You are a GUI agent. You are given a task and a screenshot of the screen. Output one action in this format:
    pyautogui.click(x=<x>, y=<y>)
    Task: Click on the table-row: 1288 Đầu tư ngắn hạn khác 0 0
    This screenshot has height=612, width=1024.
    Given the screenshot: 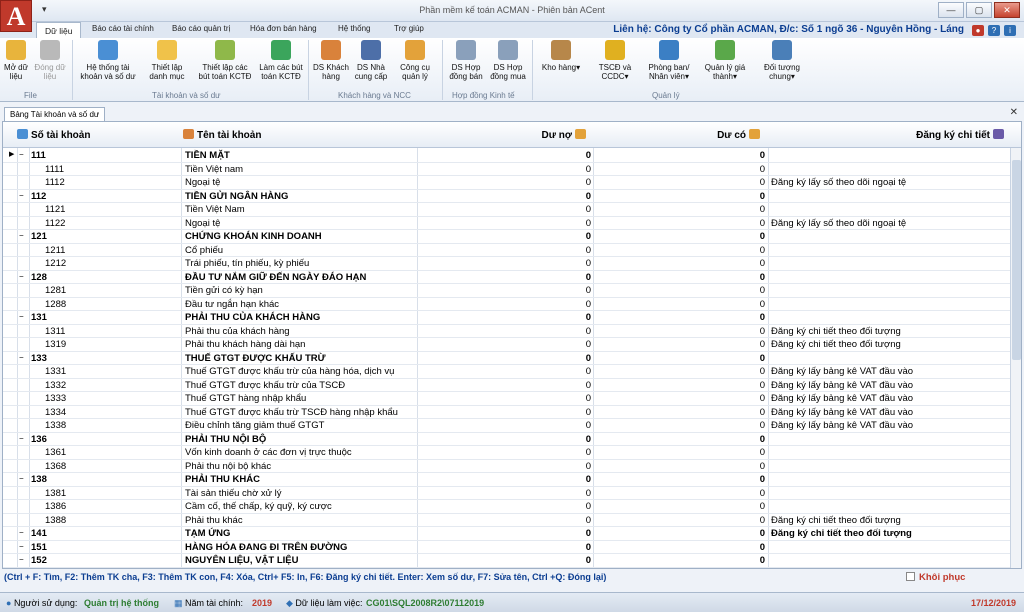 What is the action you would take?
    pyautogui.click(x=507, y=304)
    